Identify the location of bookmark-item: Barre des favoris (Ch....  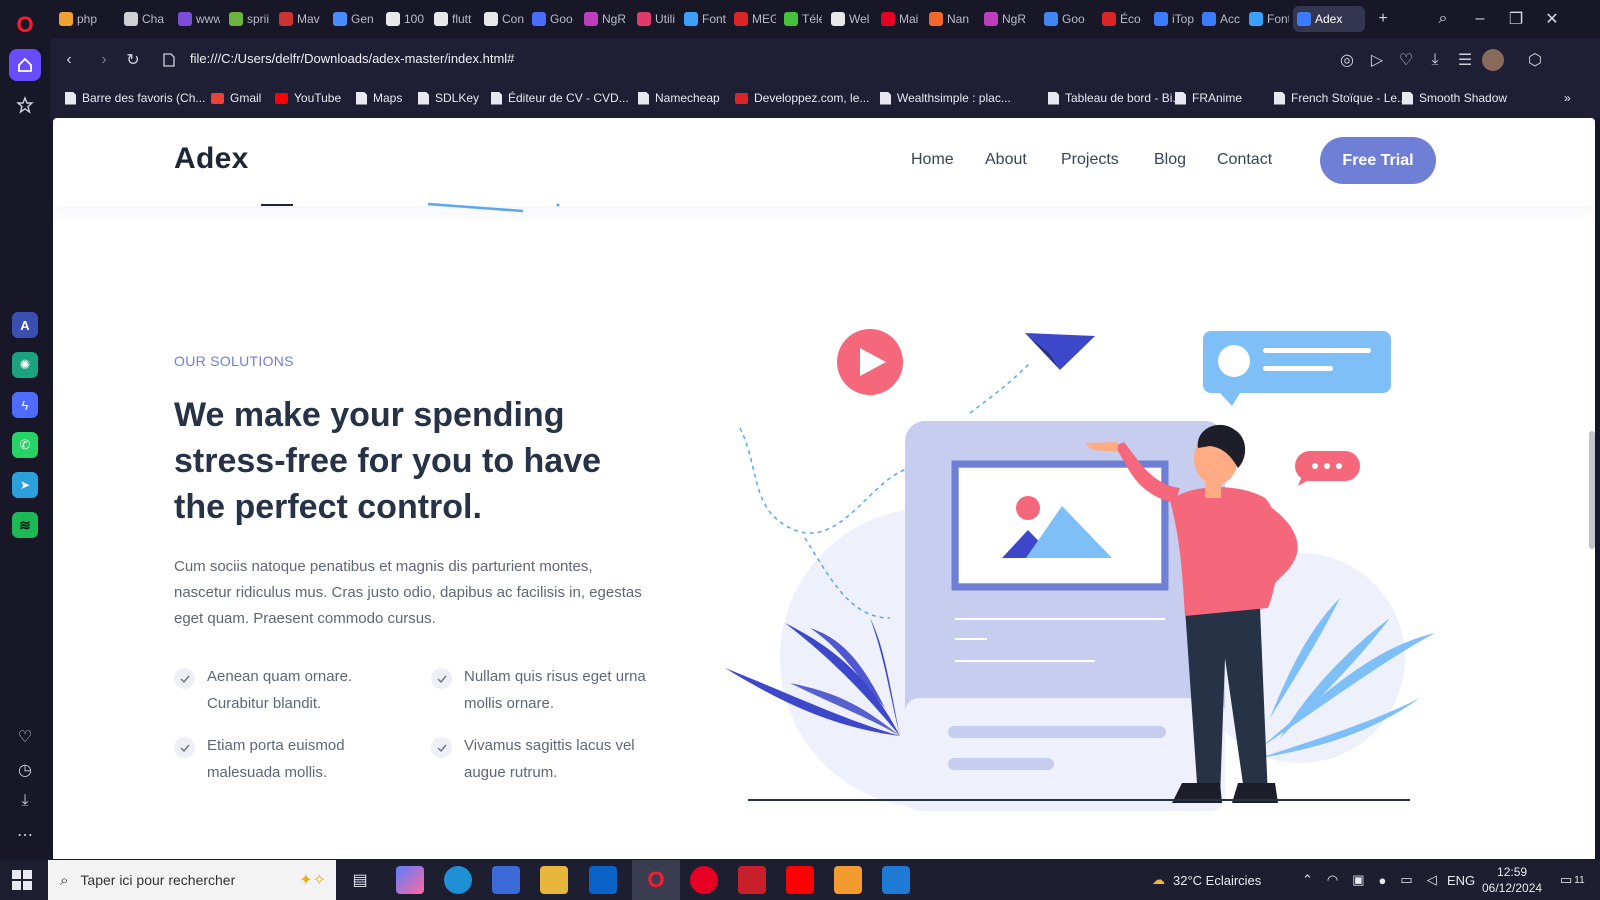
(135, 98).